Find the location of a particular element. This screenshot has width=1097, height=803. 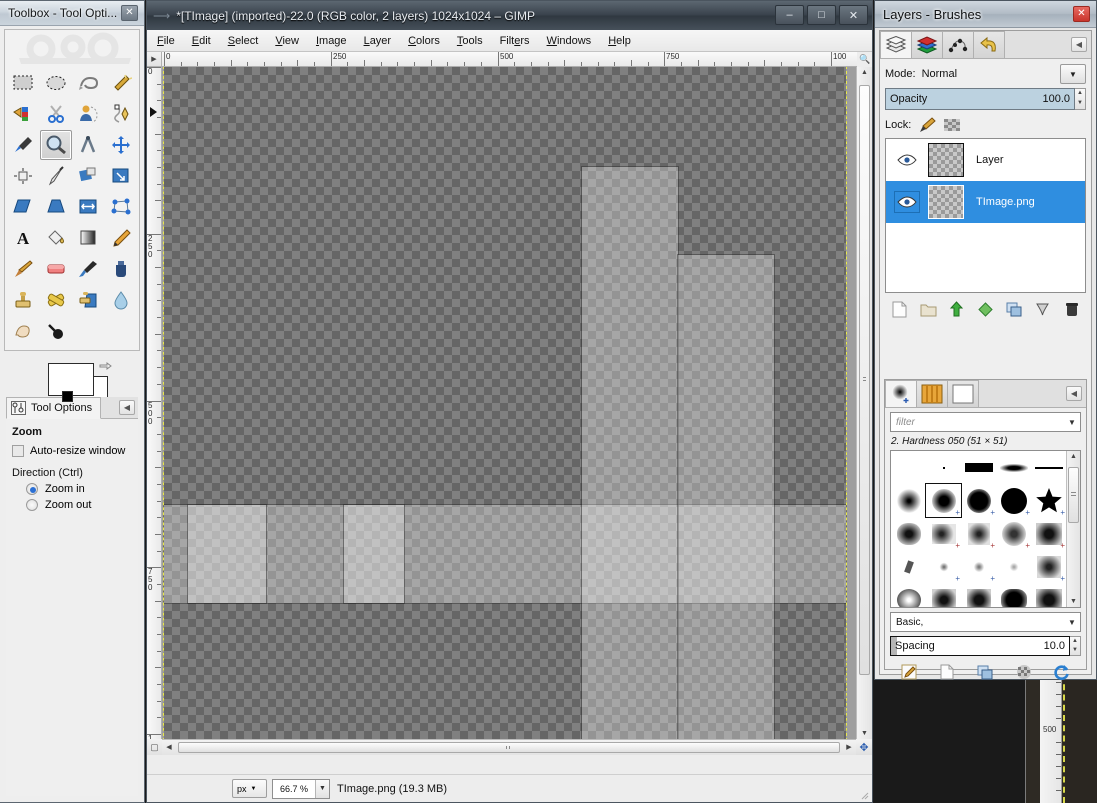

menu-file: File is located at coordinates (166, 41).